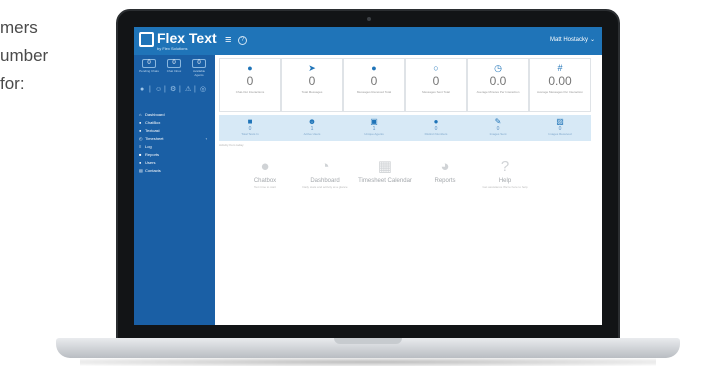 The height and width of the screenshot is (387, 719). I want to click on nav-label: Timesheet, so click(154, 138).